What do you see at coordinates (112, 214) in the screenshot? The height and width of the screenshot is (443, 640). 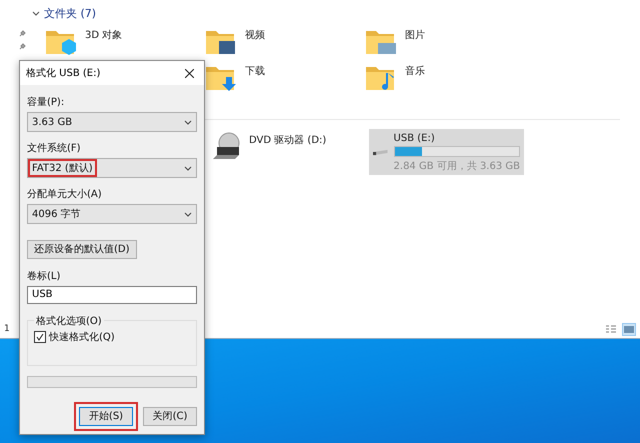 I see `dropdown: 4096 字节` at bounding box center [112, 214].